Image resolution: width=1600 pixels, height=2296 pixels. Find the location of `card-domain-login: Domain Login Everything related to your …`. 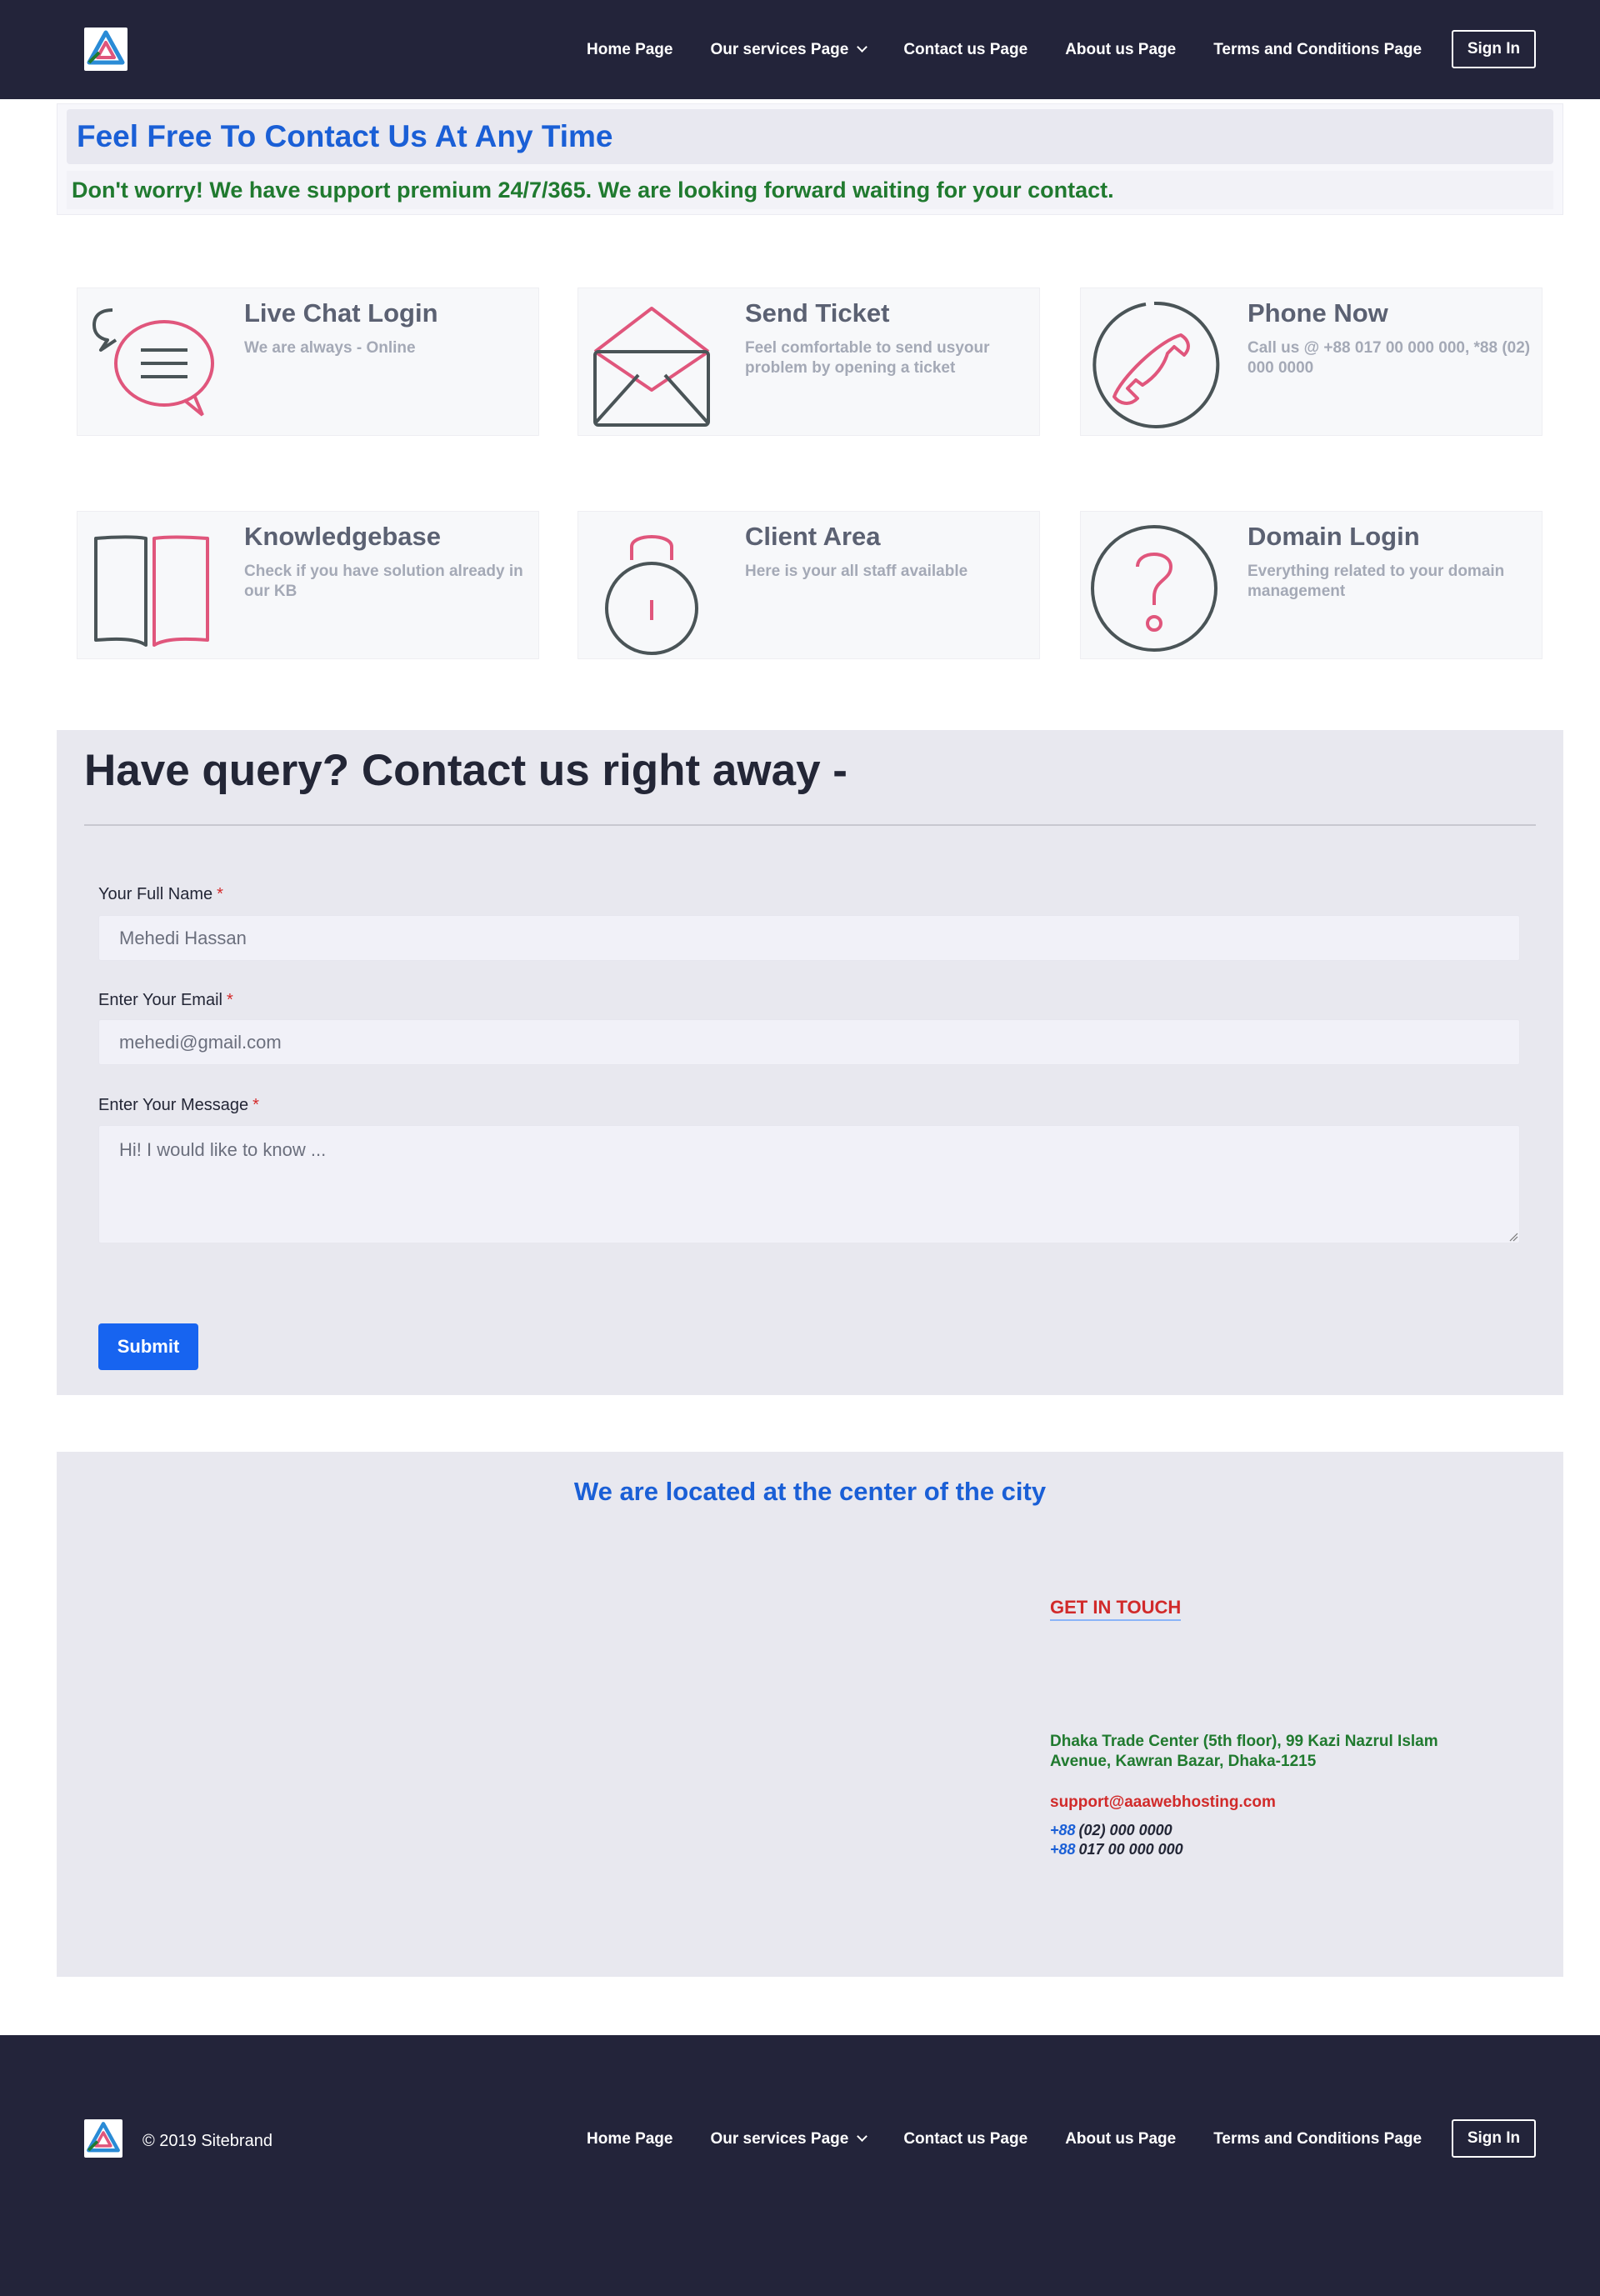

card-domain-login: Domain Login Everything related to your … is located at coordinates (1311, 585).